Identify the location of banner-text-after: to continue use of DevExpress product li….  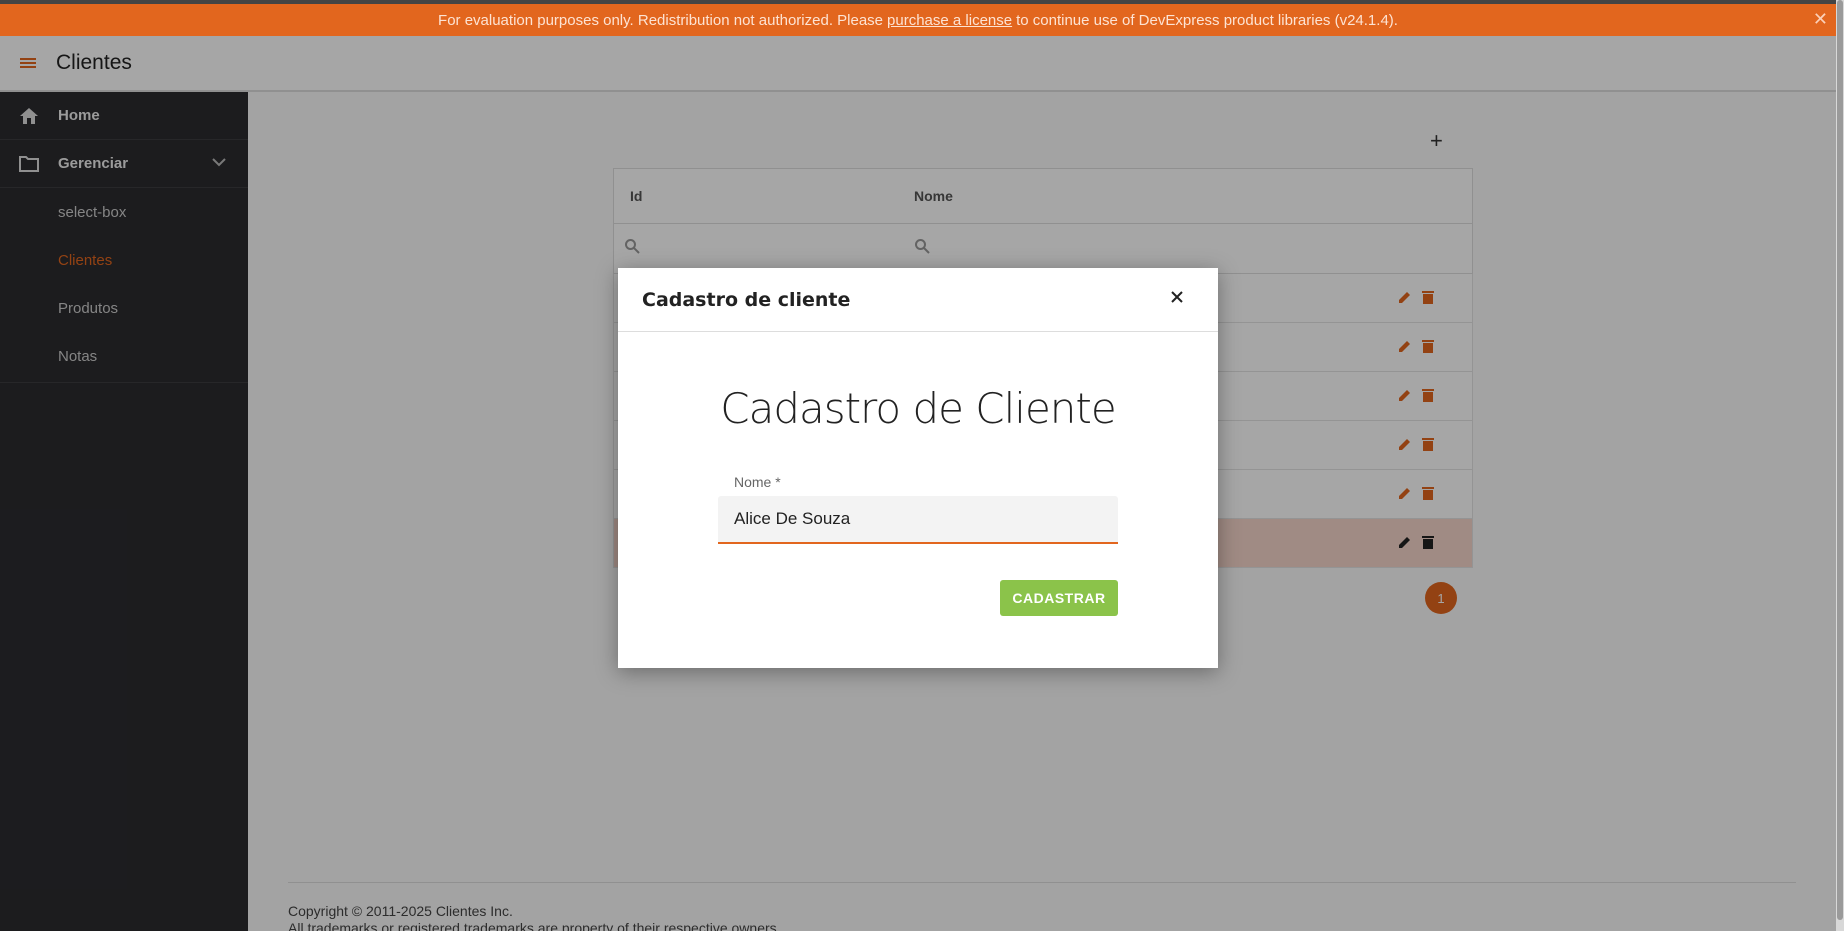
(1207, 20).